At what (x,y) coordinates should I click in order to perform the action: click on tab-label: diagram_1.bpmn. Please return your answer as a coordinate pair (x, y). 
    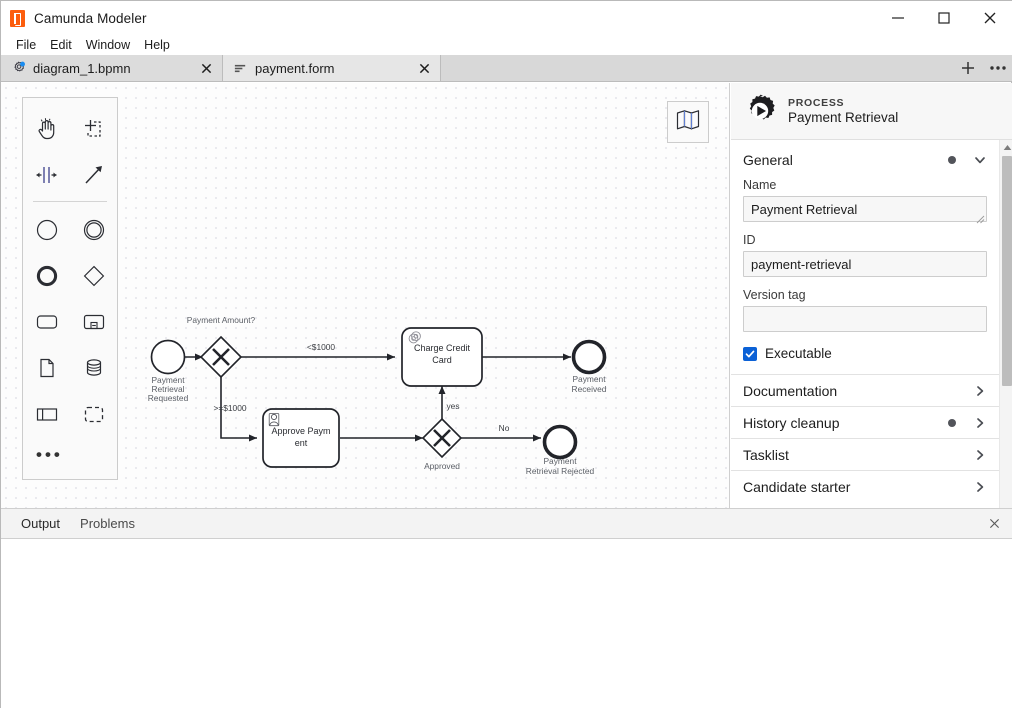
    Looking at the image, I should click on (82, 68).